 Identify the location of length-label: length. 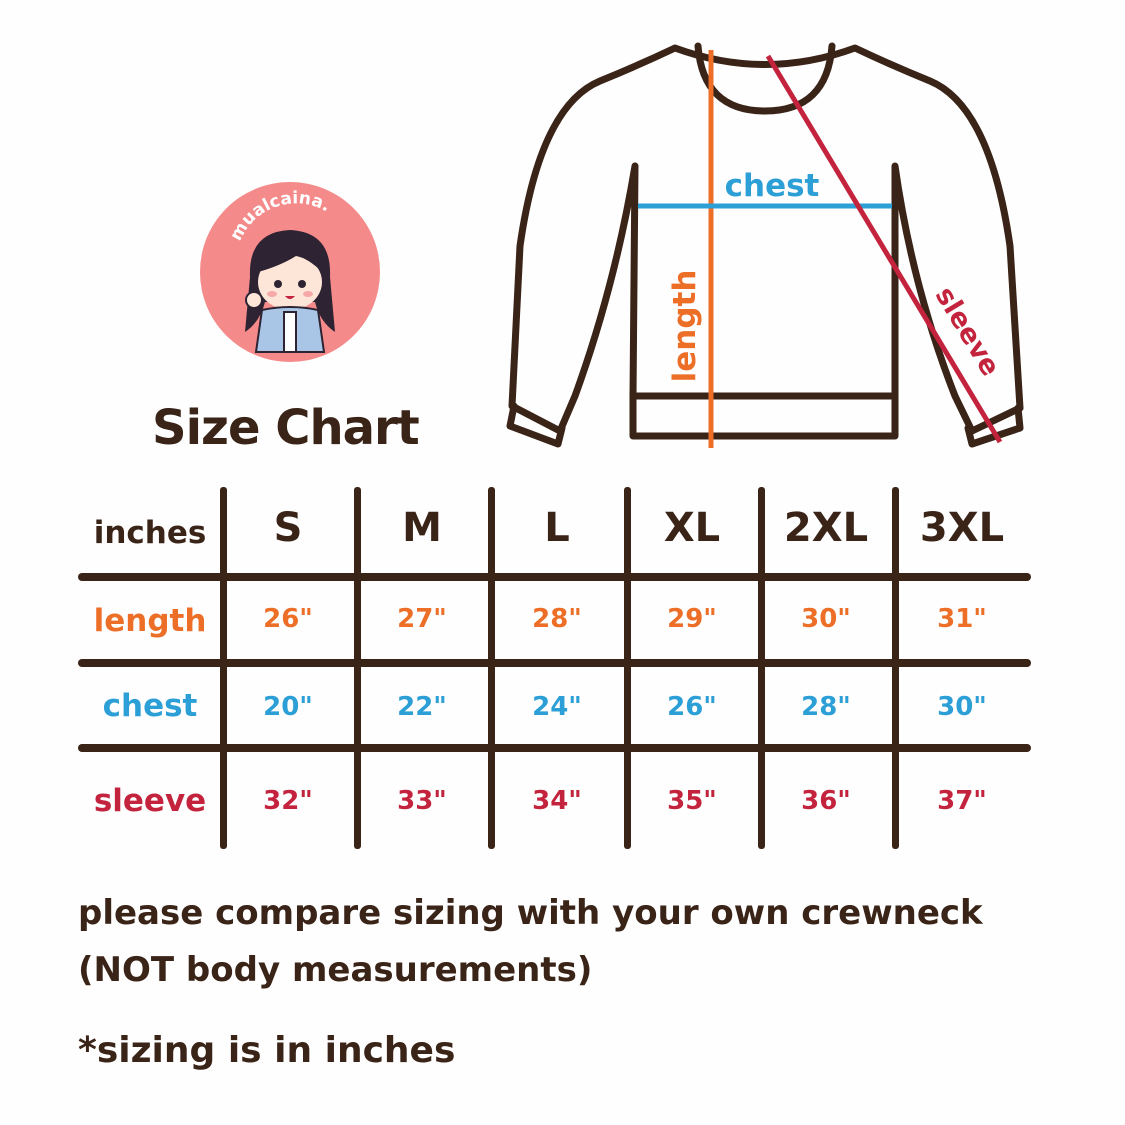
(685, 326).